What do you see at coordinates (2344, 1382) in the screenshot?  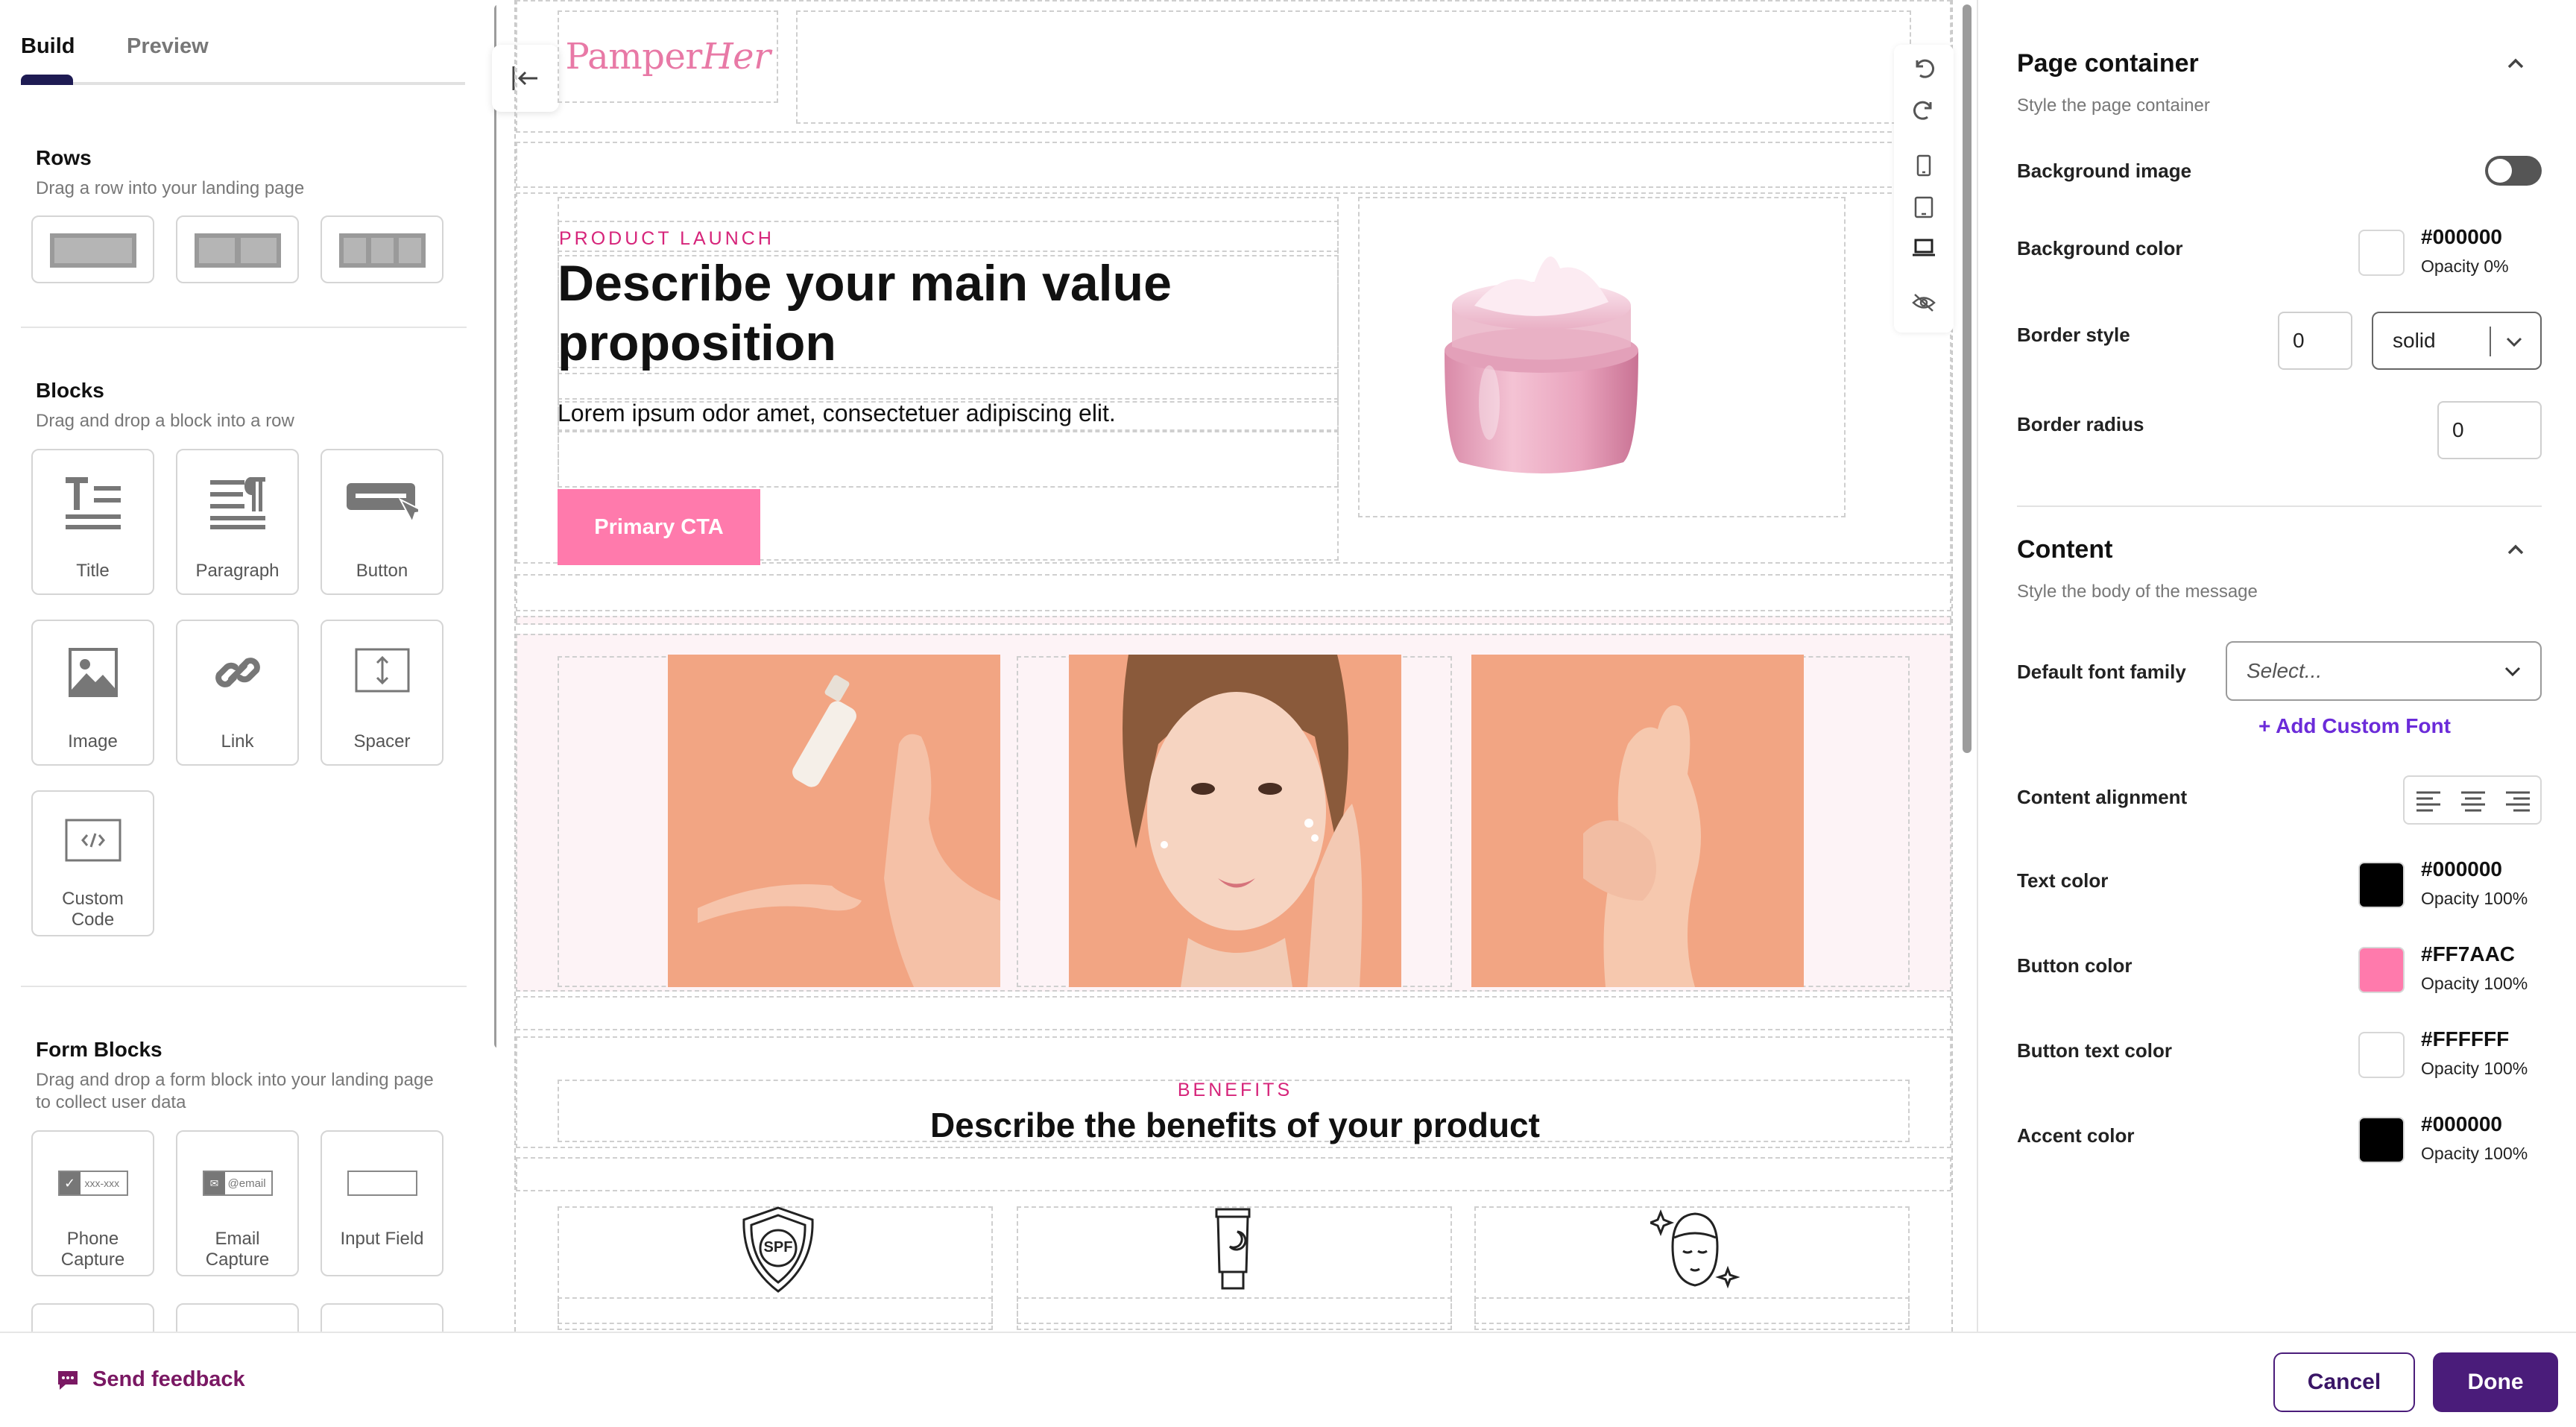 I see `cancel-button: Cancel` at bounding box center [2344, 1382].